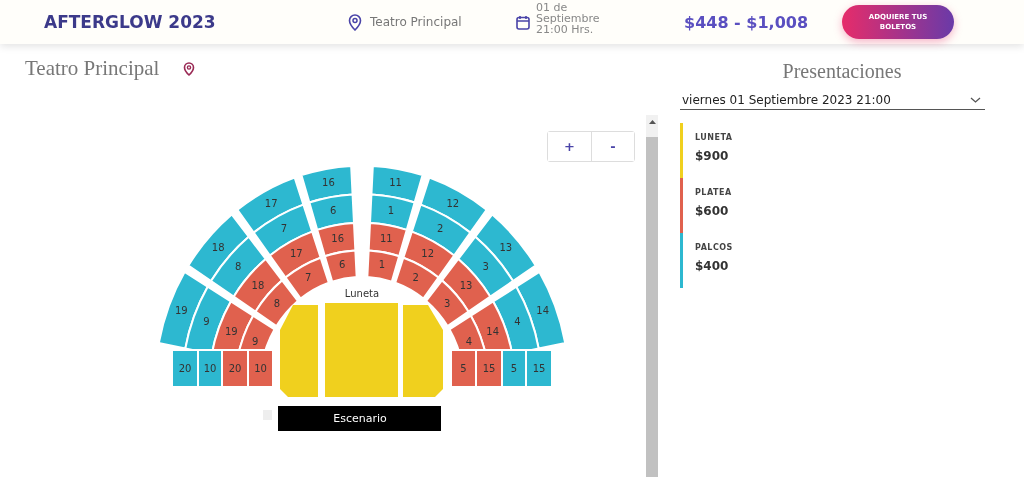 Image resolution: width=1024 pixels, height=493 pixels. I want to click on presentation-dropdown: viernes 01 Septiembre 2023 21:00, so click(832, 101).